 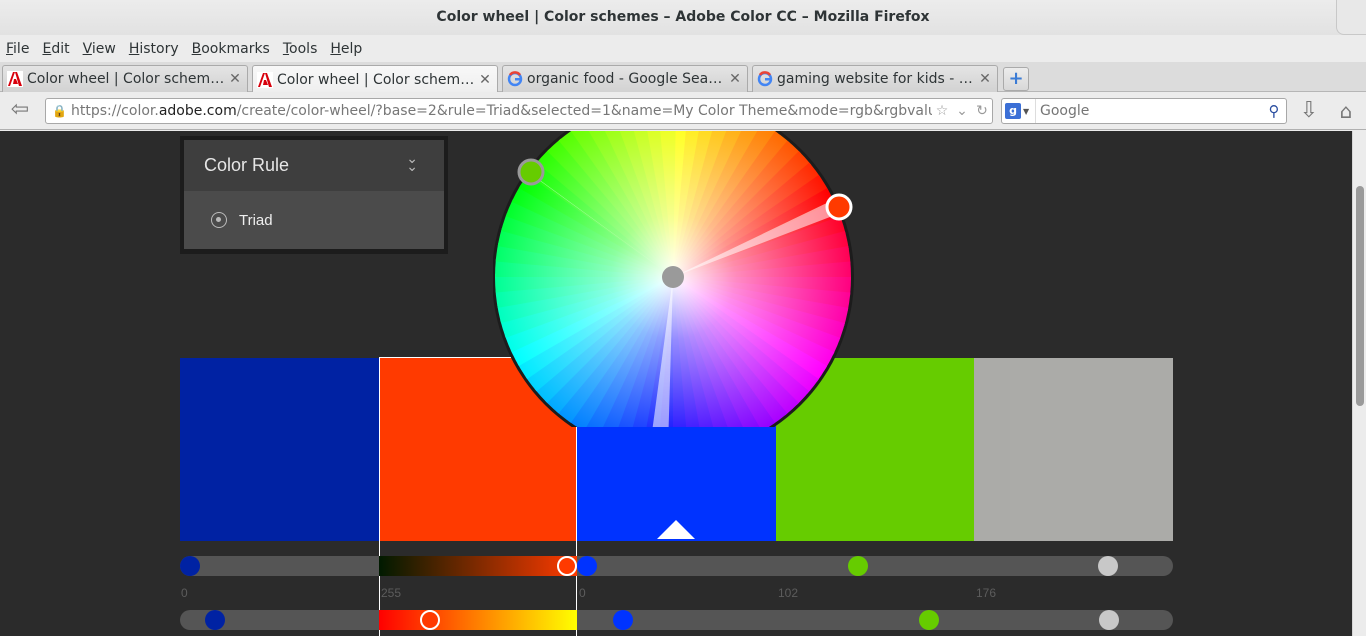 What do you see at coordinates (676, 529) in the screenshot?
I see `base-color-marker-icon` at bounding box center [676, 529].